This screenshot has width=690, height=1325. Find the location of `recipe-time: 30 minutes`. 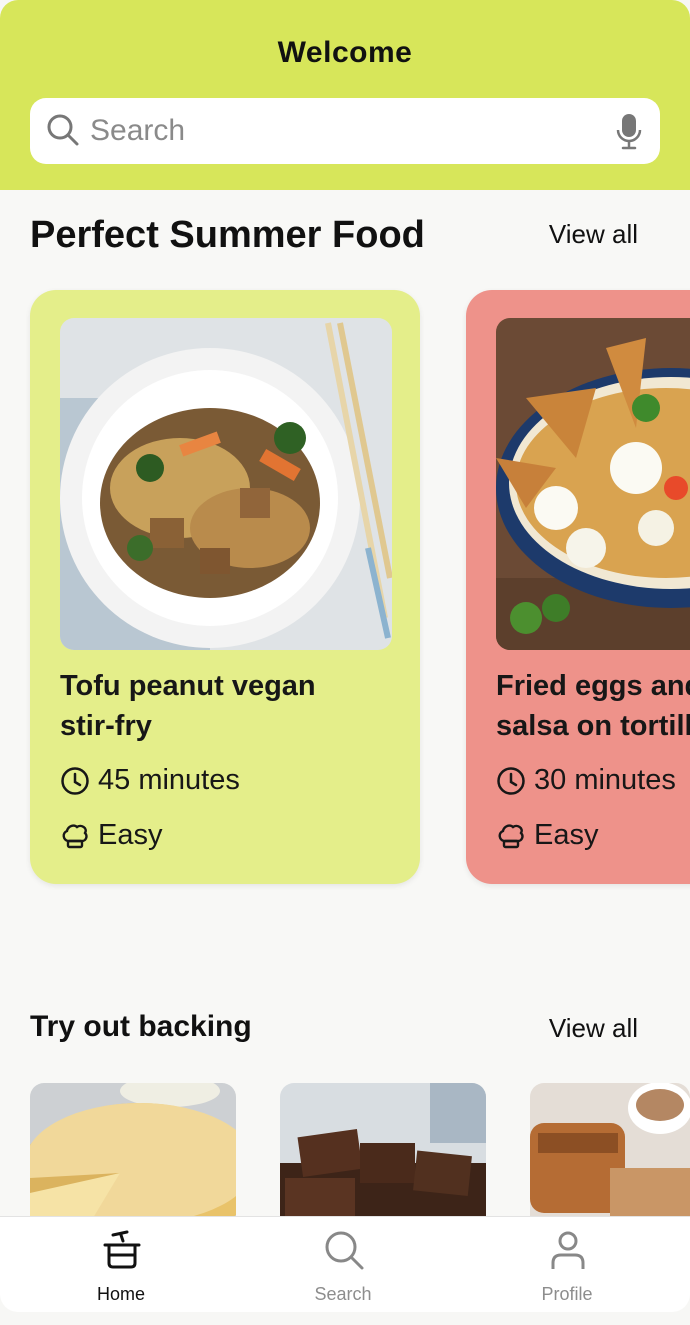

recipe-time: 30 minutes is located at coordinates (586, 780).